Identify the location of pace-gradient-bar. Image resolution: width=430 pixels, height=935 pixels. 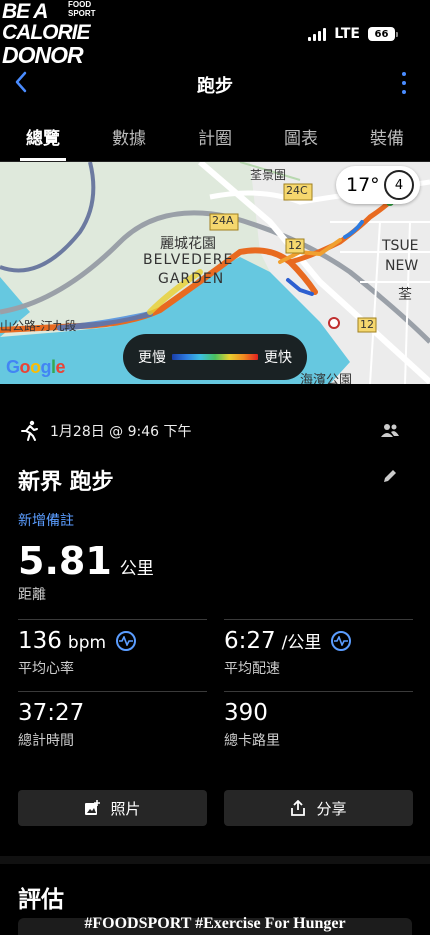
(215, 357).